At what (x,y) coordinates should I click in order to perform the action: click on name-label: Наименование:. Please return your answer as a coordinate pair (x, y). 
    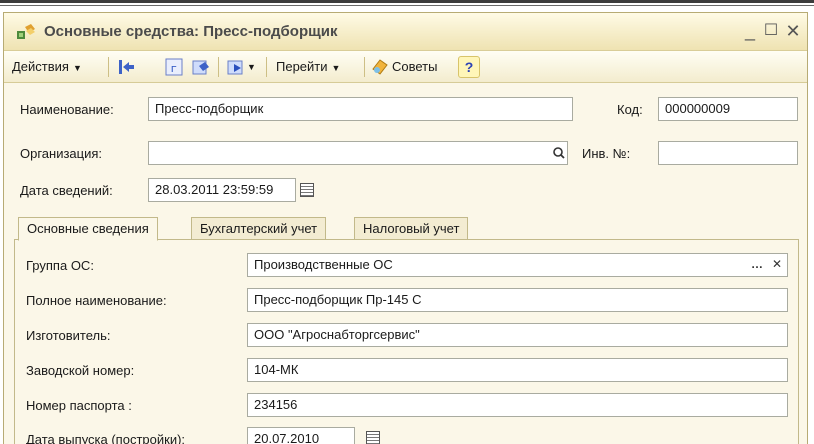
    Looking at the image, I should click on (67, 109).